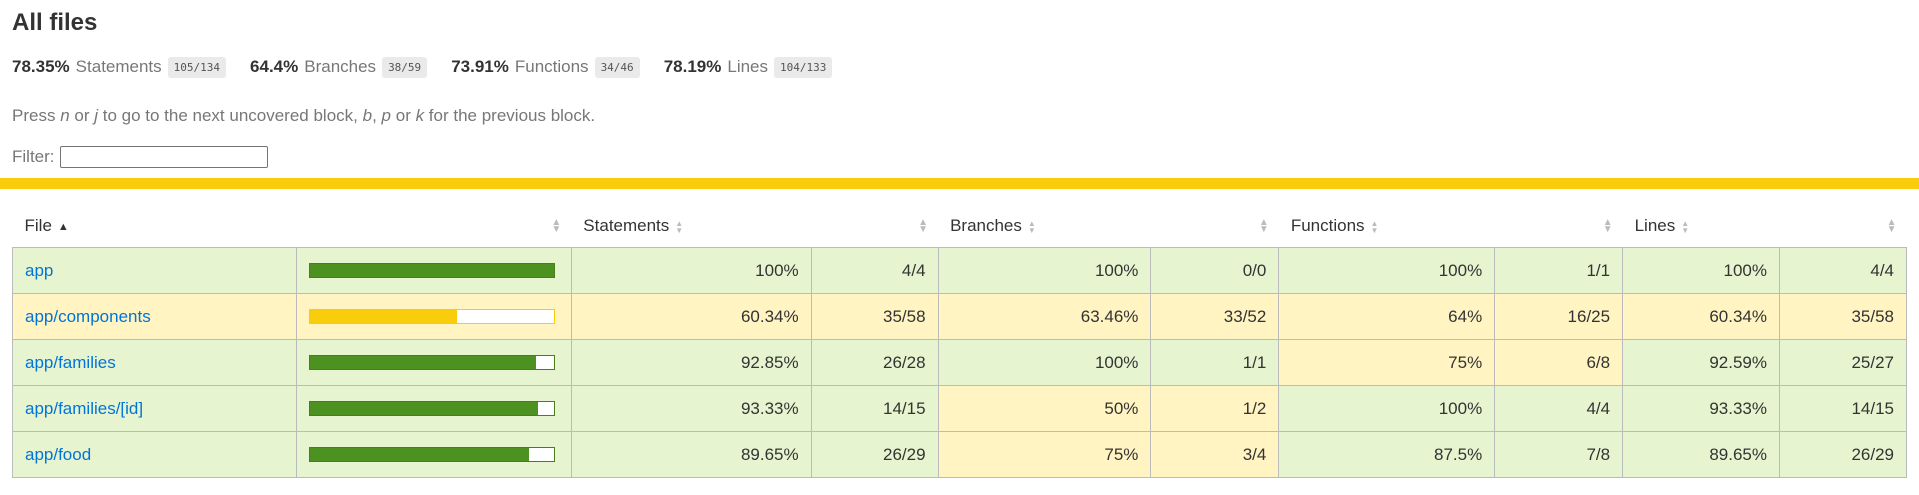 This screenshot has width=1919, height=495. I want to click on help-key: n, so click(65, 115).